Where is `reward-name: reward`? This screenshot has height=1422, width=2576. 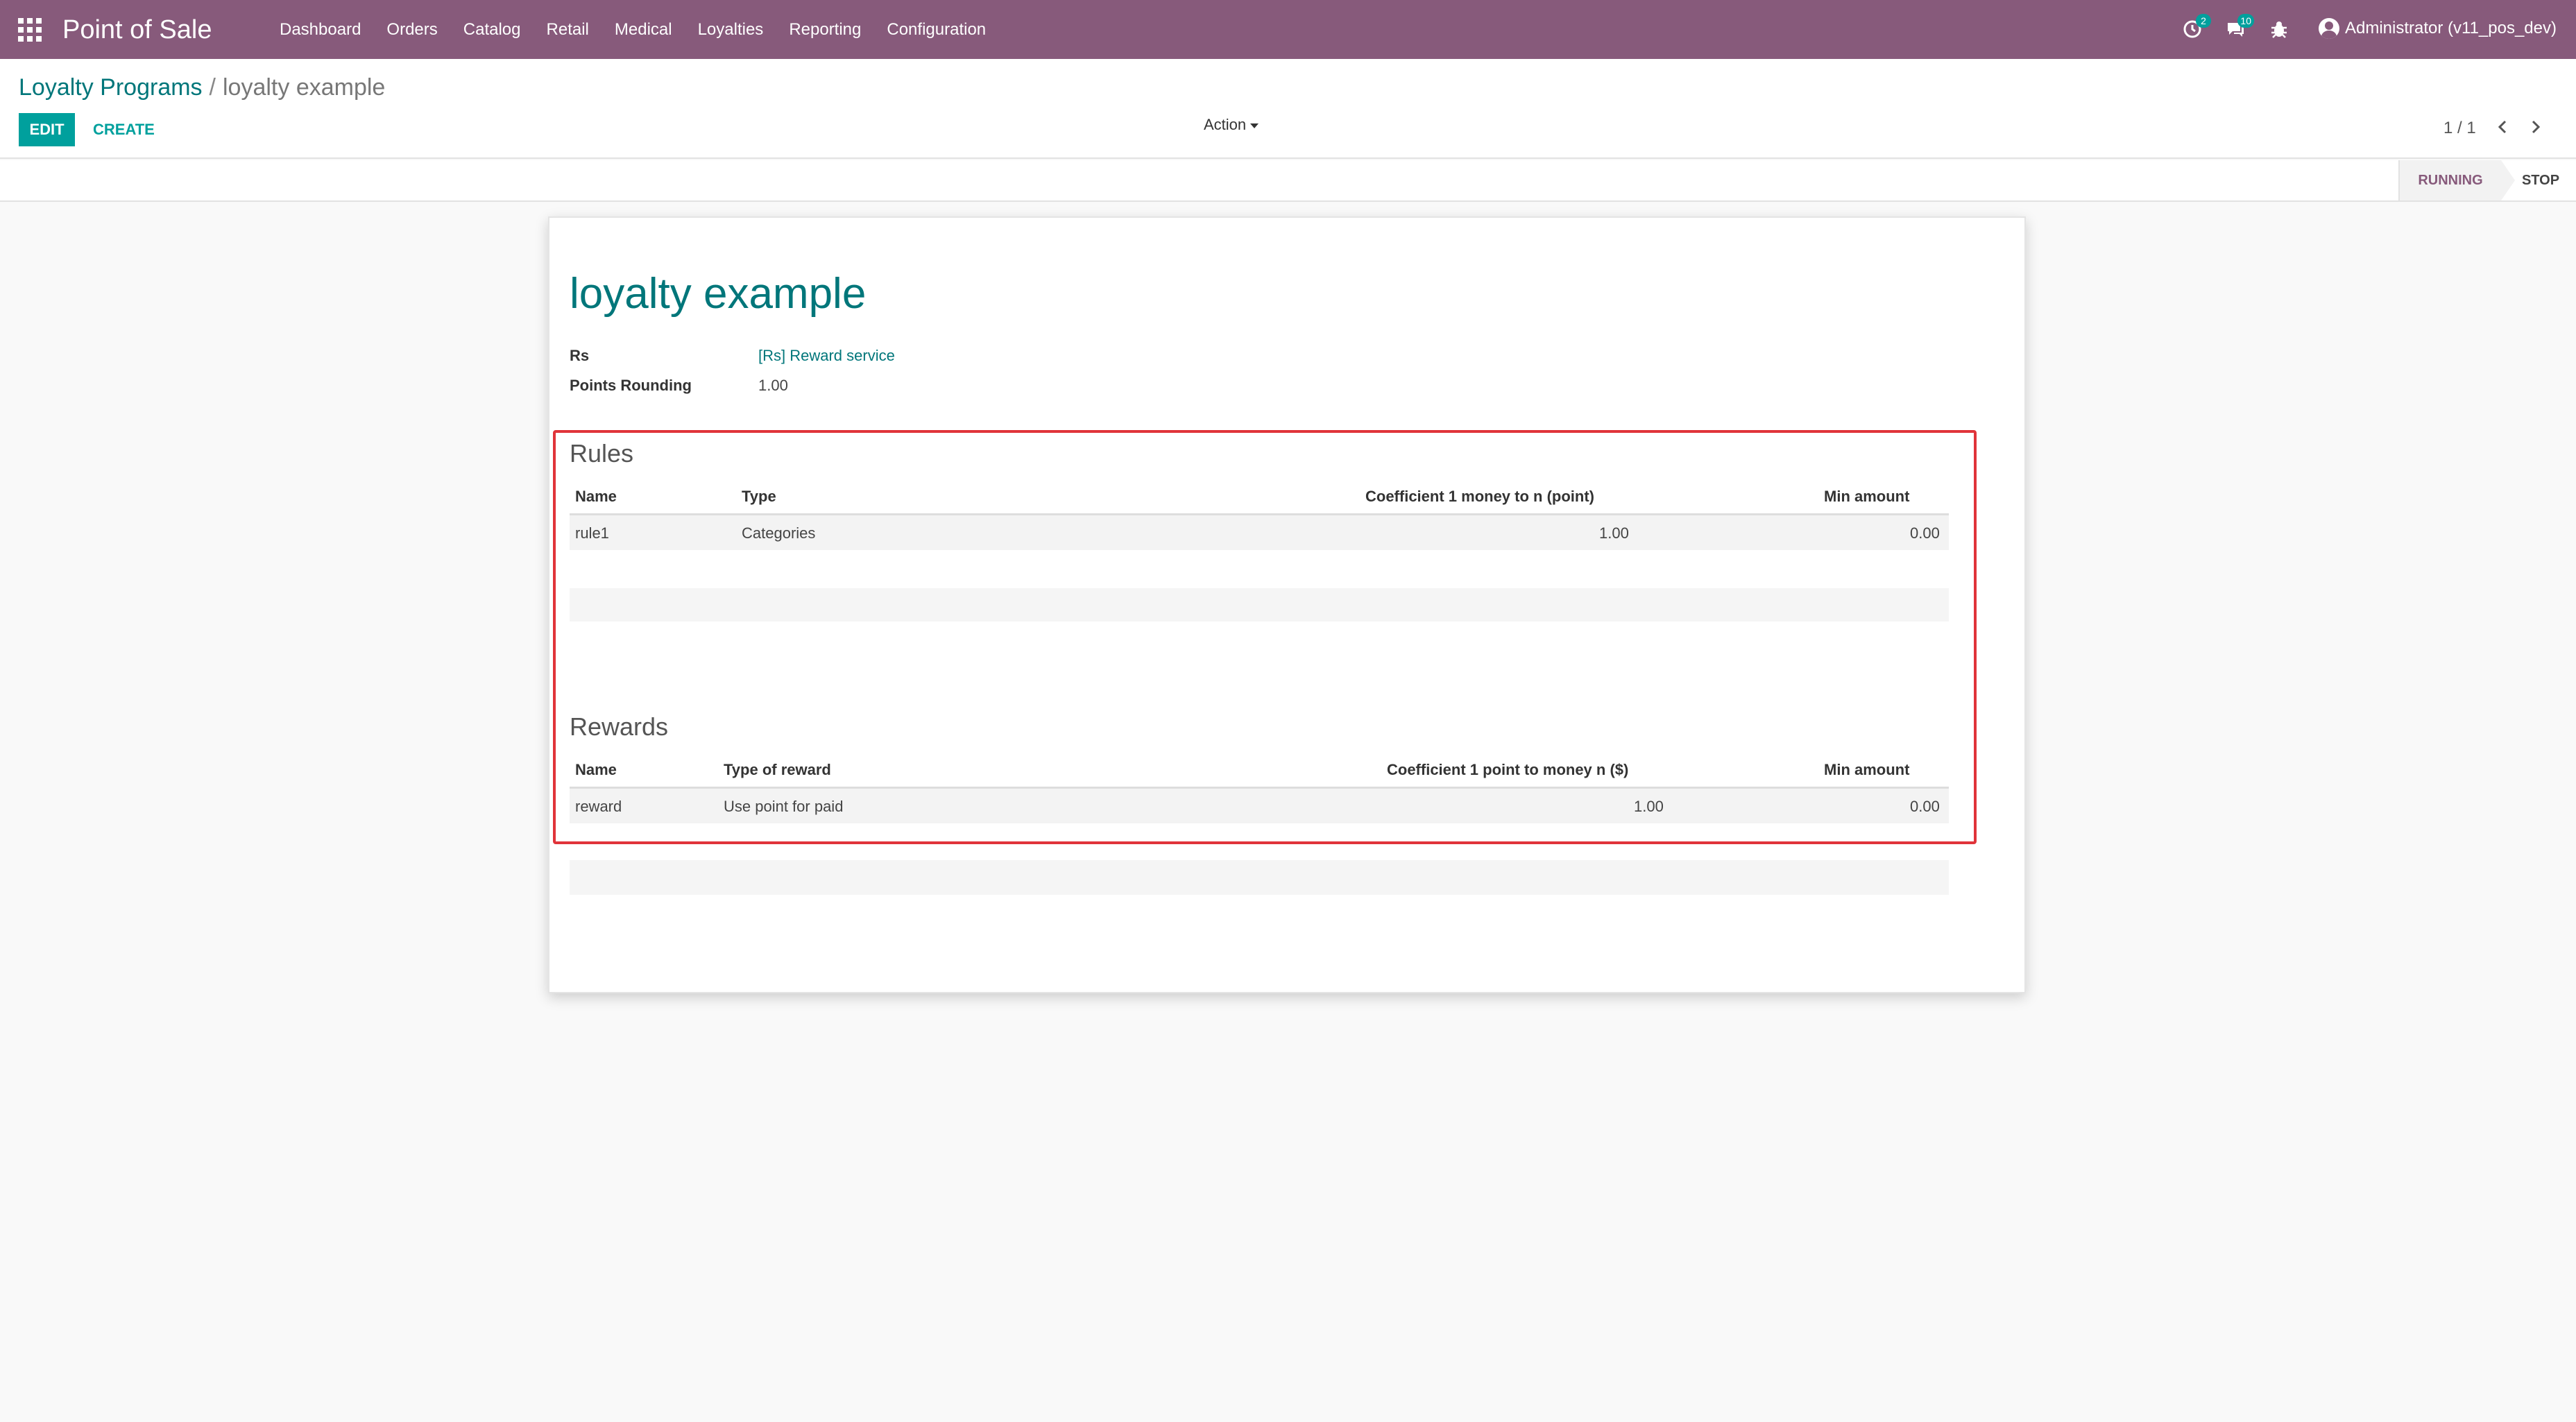 reward-name: reward is located at coordinates (598, 806).